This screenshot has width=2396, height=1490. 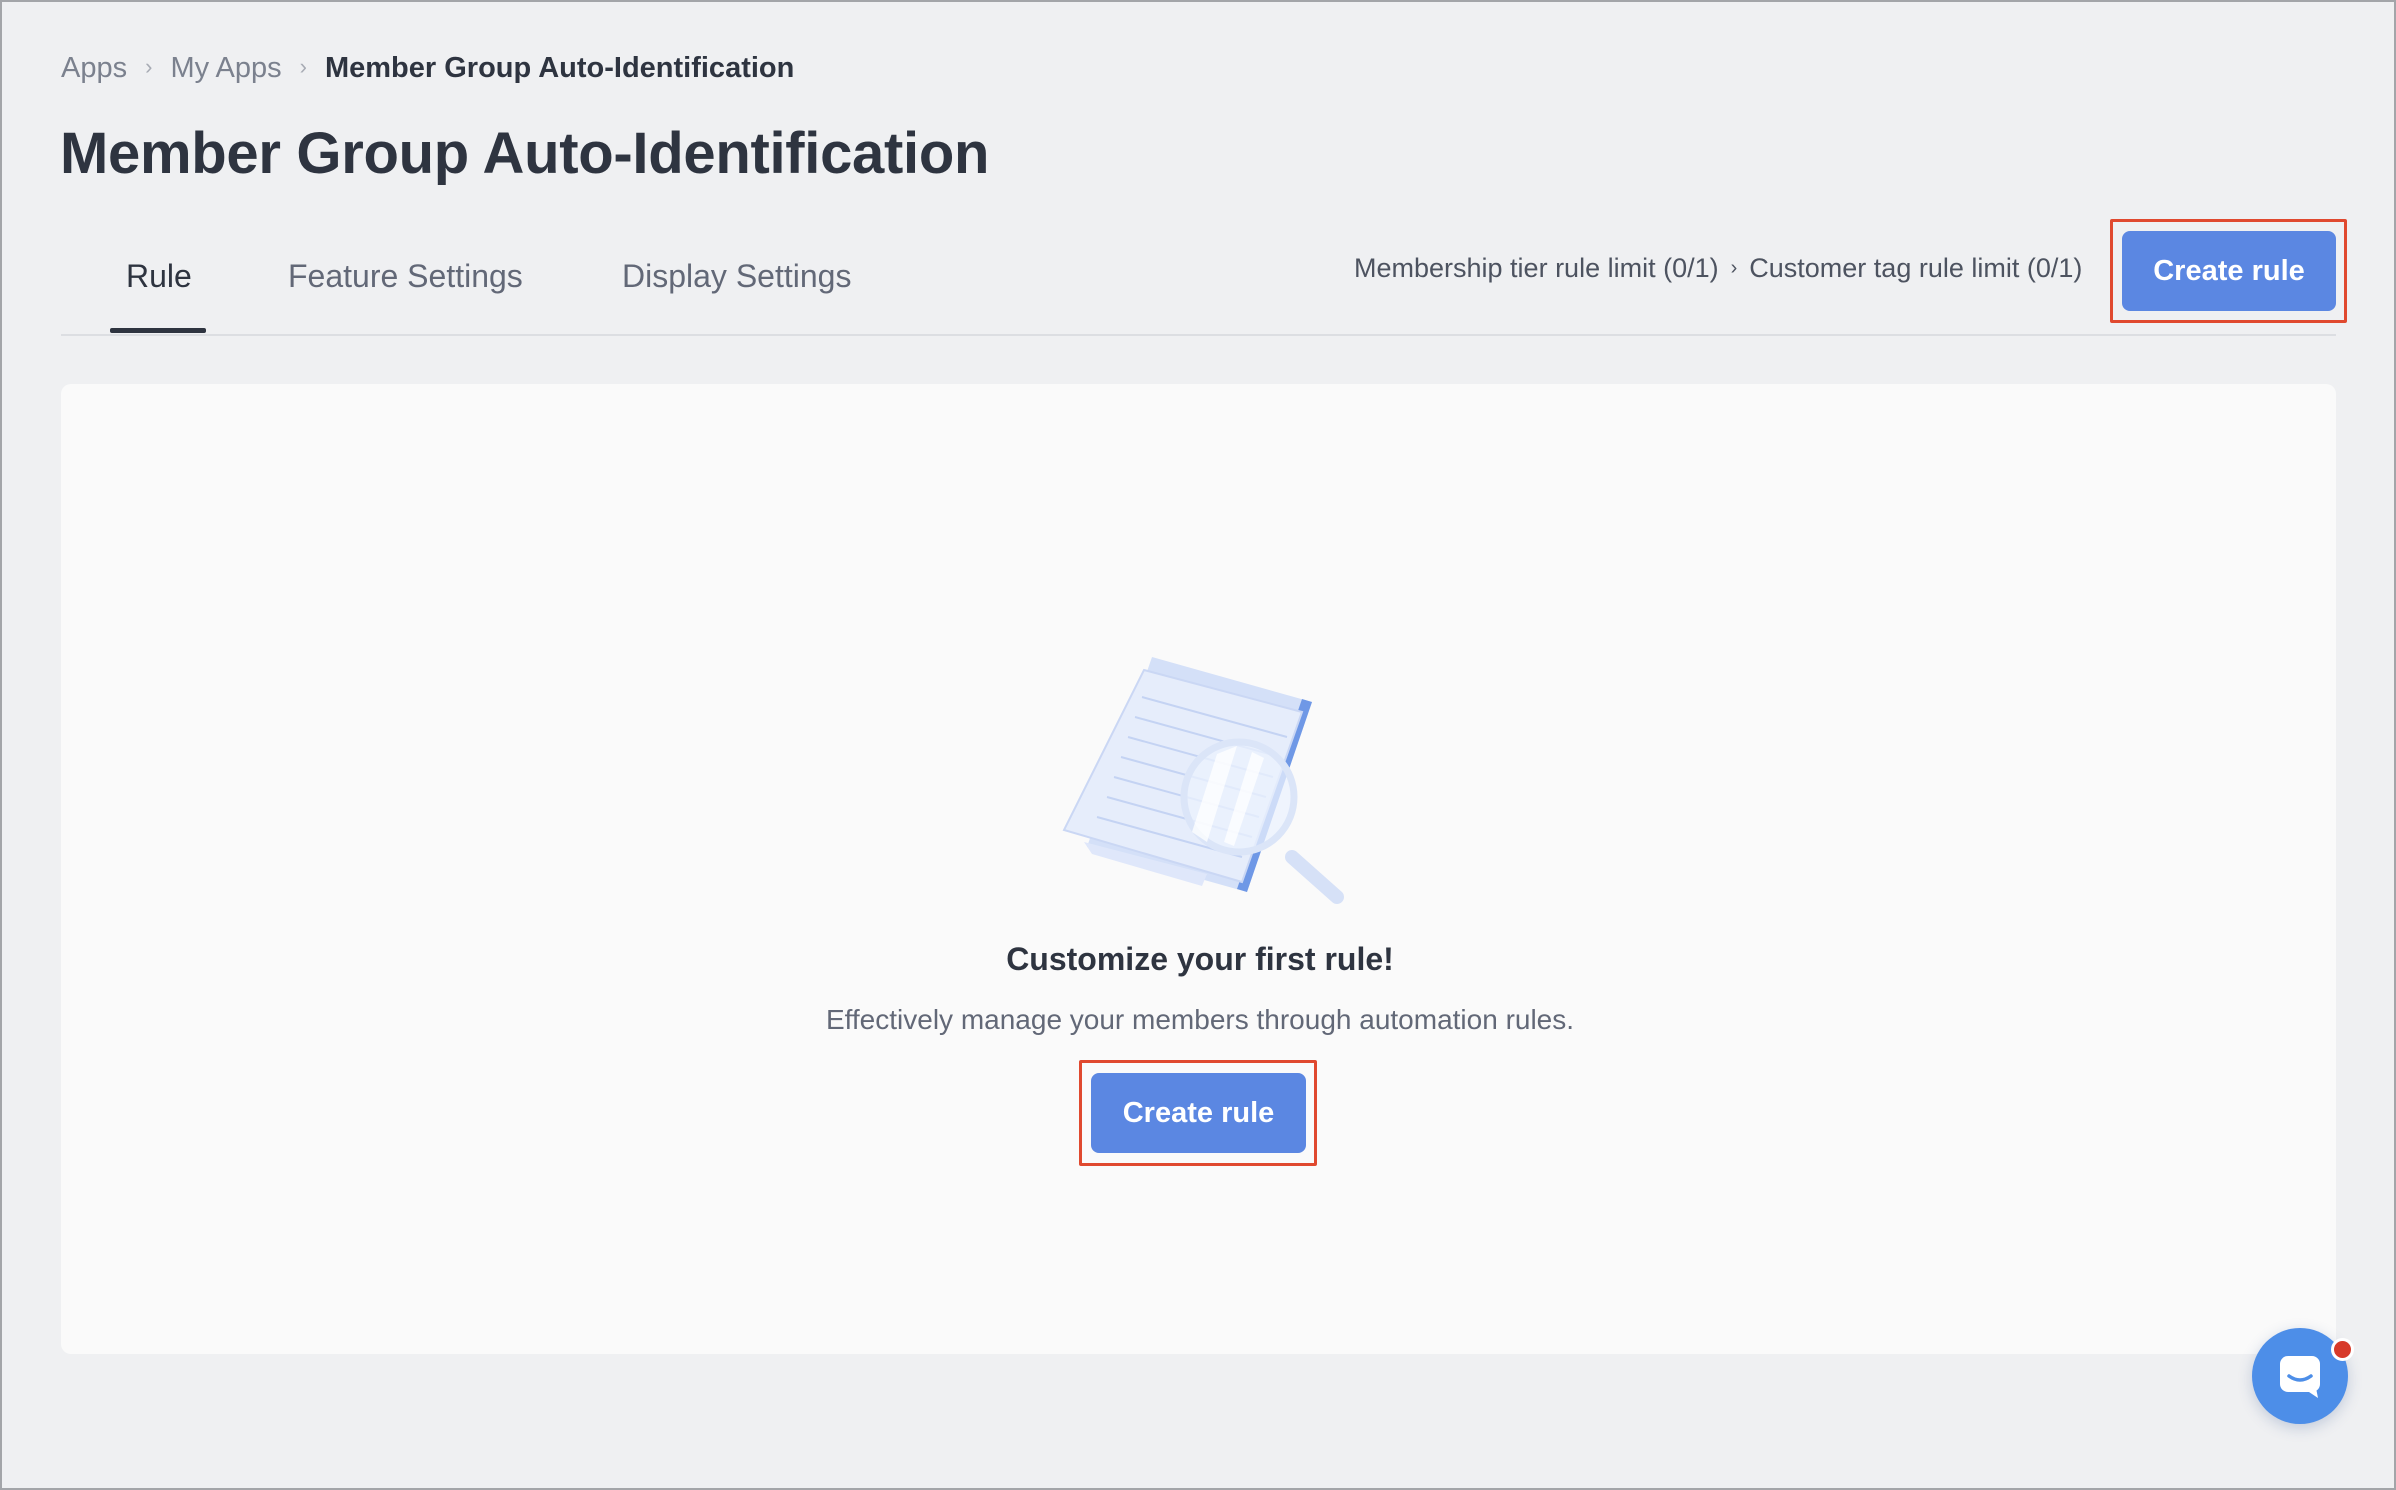 I want to click on tab-display-settings: Display Settings, so click(x=736, y=276).